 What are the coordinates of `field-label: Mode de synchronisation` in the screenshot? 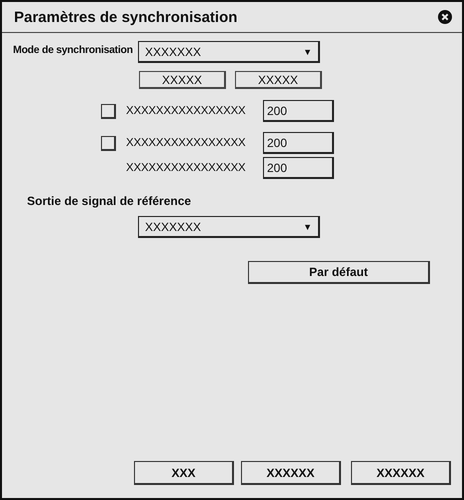 It's located at (73, 50).